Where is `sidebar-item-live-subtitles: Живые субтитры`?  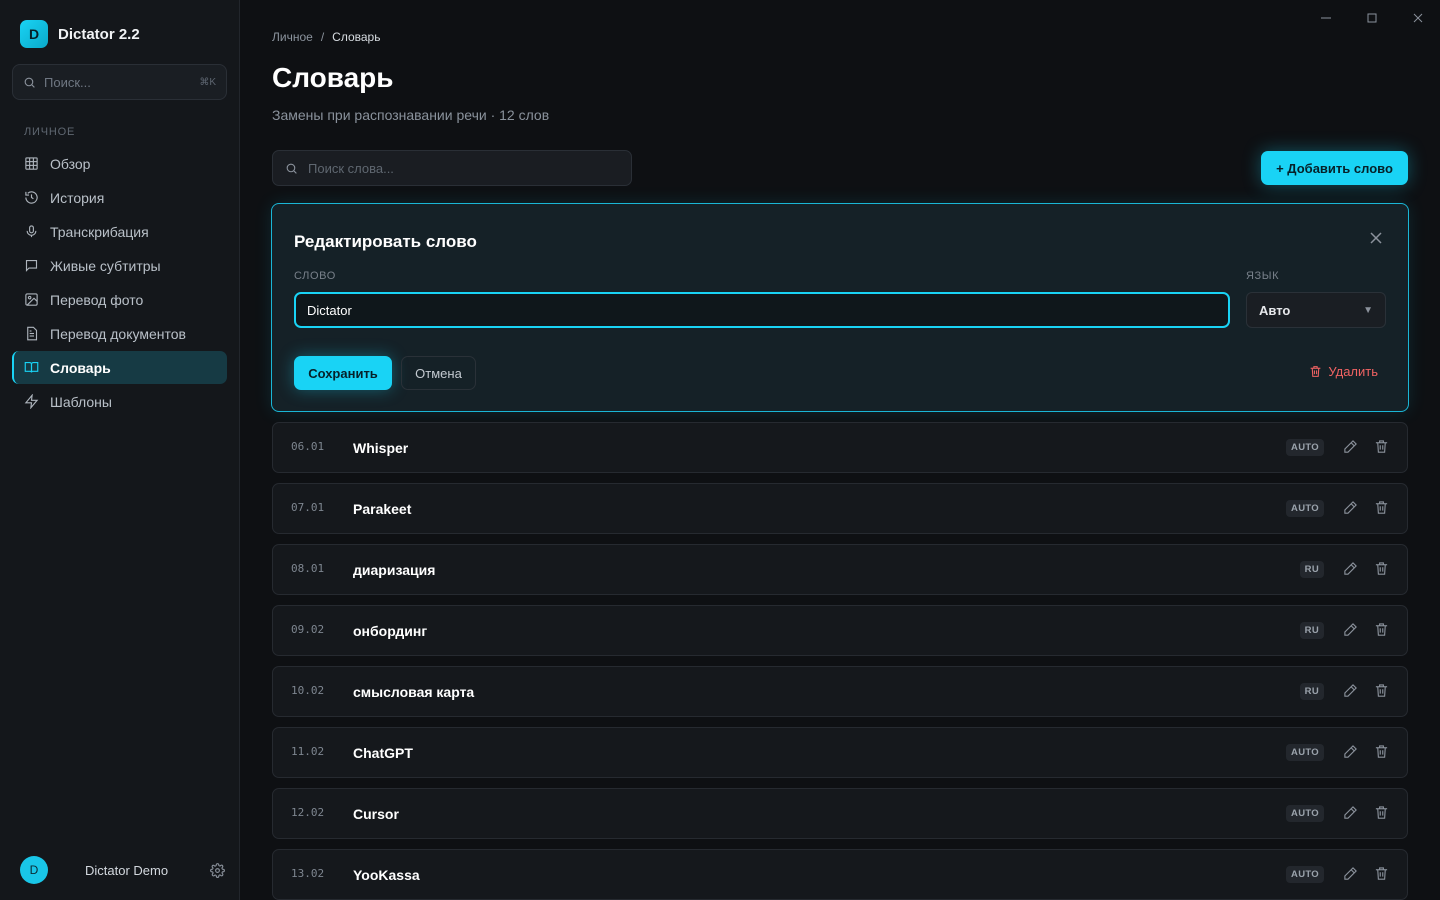 sidebar-item-live-subtitles: Живые субтитры is located at coordinates (119, 265).